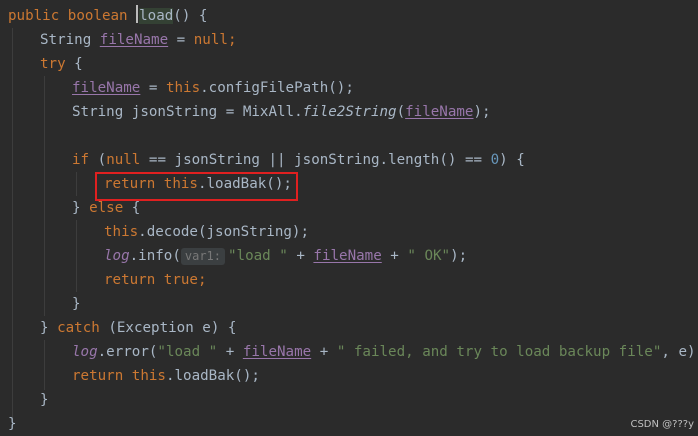 The width and height of the screenshot is (698, 436). I want to click on punctuation-token: () {, so click(190, 16).